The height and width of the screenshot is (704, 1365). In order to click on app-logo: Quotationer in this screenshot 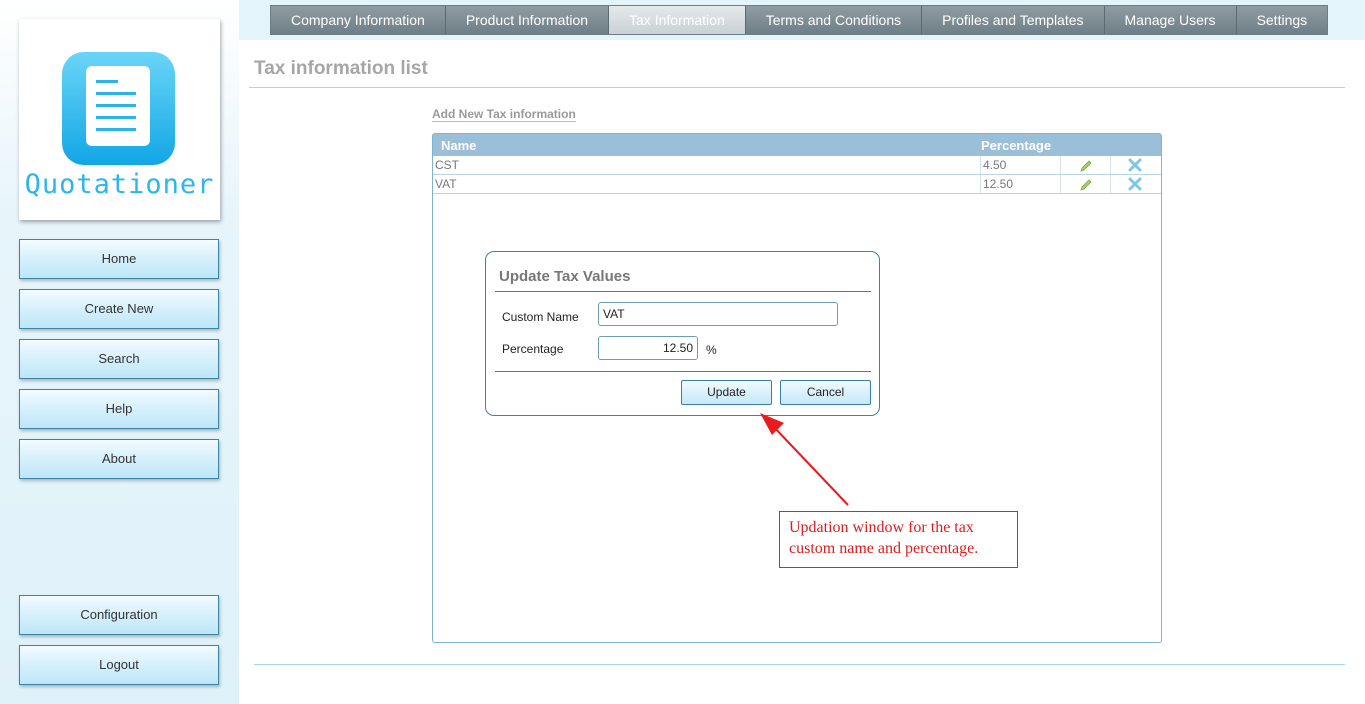, I will do `click(119, 119)`.